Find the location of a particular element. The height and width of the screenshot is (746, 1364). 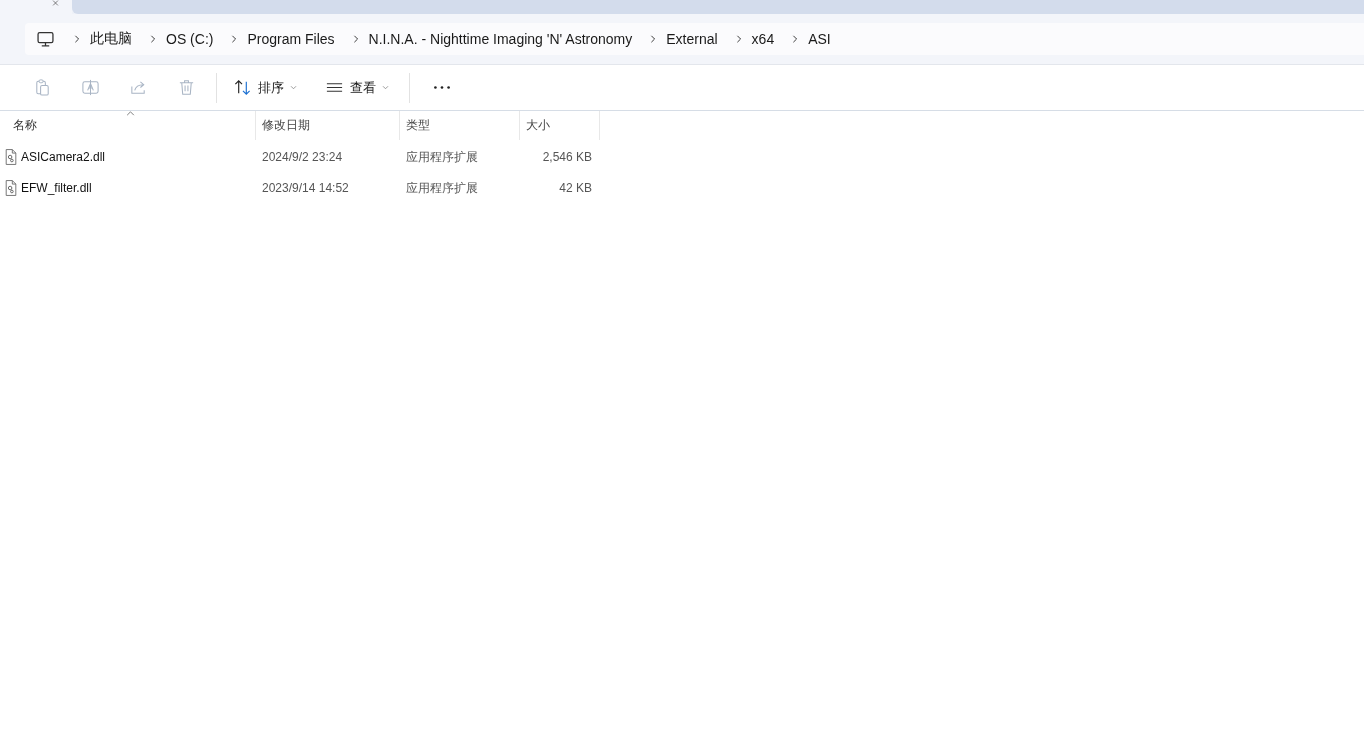

column-label: 类型 is located at coordinates (418, 125).